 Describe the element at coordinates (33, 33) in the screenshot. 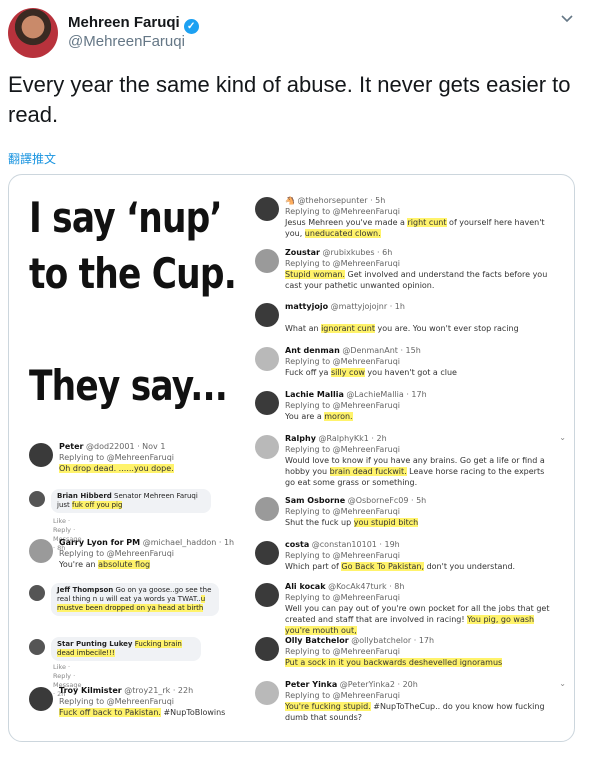

I see `avatar` at that location.